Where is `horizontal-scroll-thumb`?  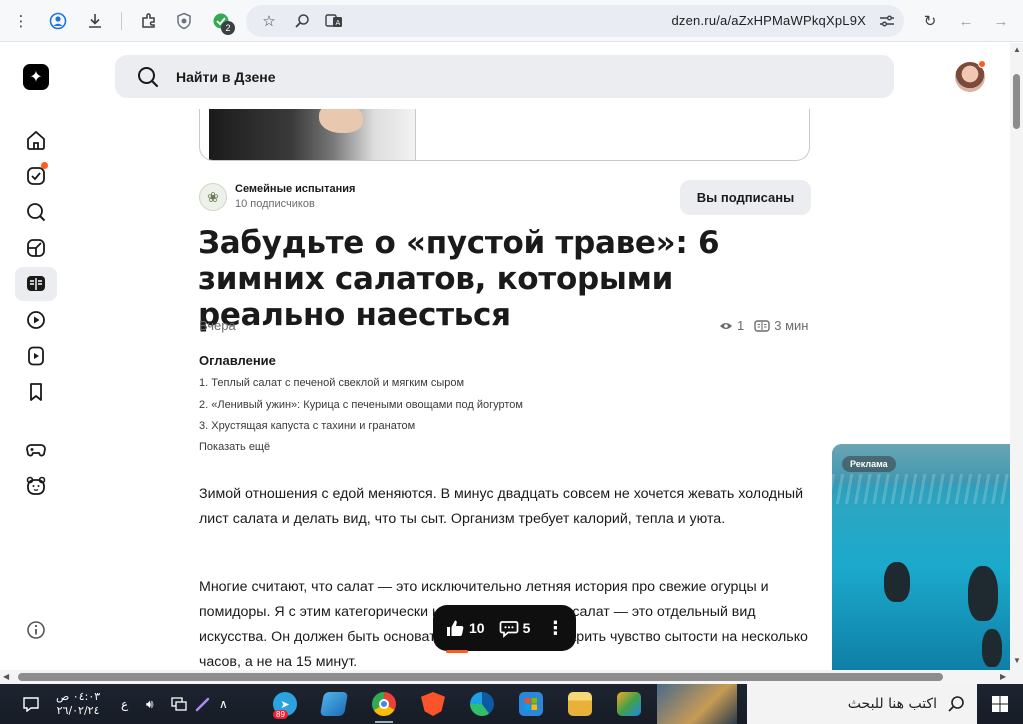 horizontal-scroll-thumb is located at coordinates (480, 677).